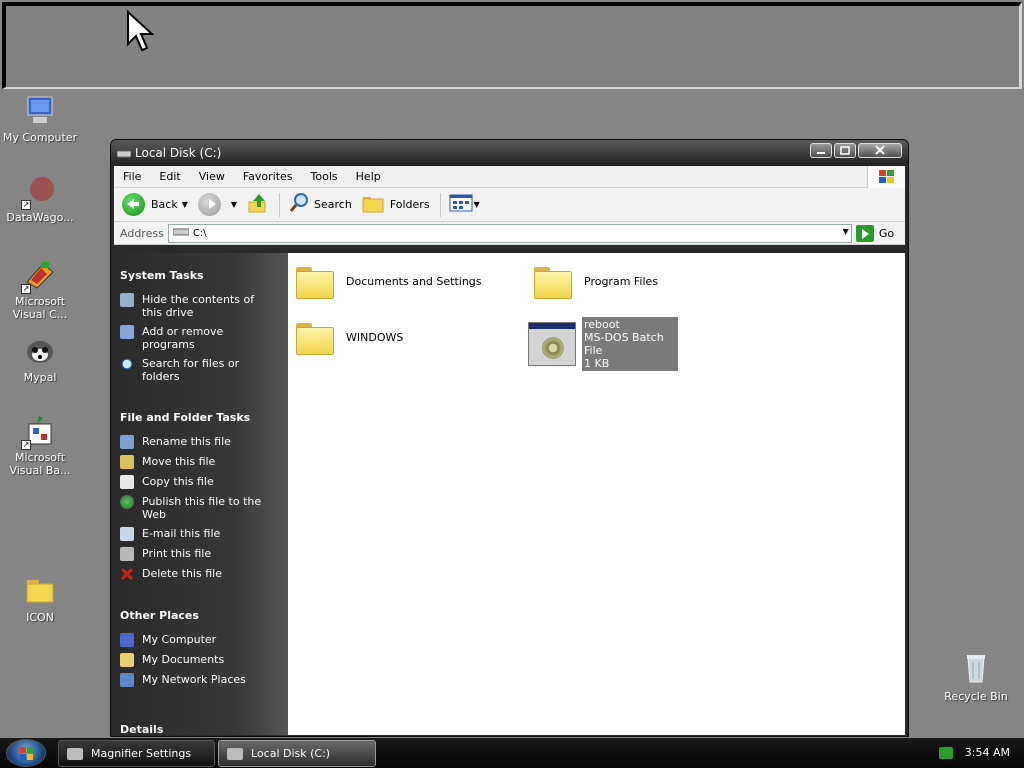 The width and height of the screenshot is (1024, 768). I want to click on delete-x-icon, so click(127, 574).